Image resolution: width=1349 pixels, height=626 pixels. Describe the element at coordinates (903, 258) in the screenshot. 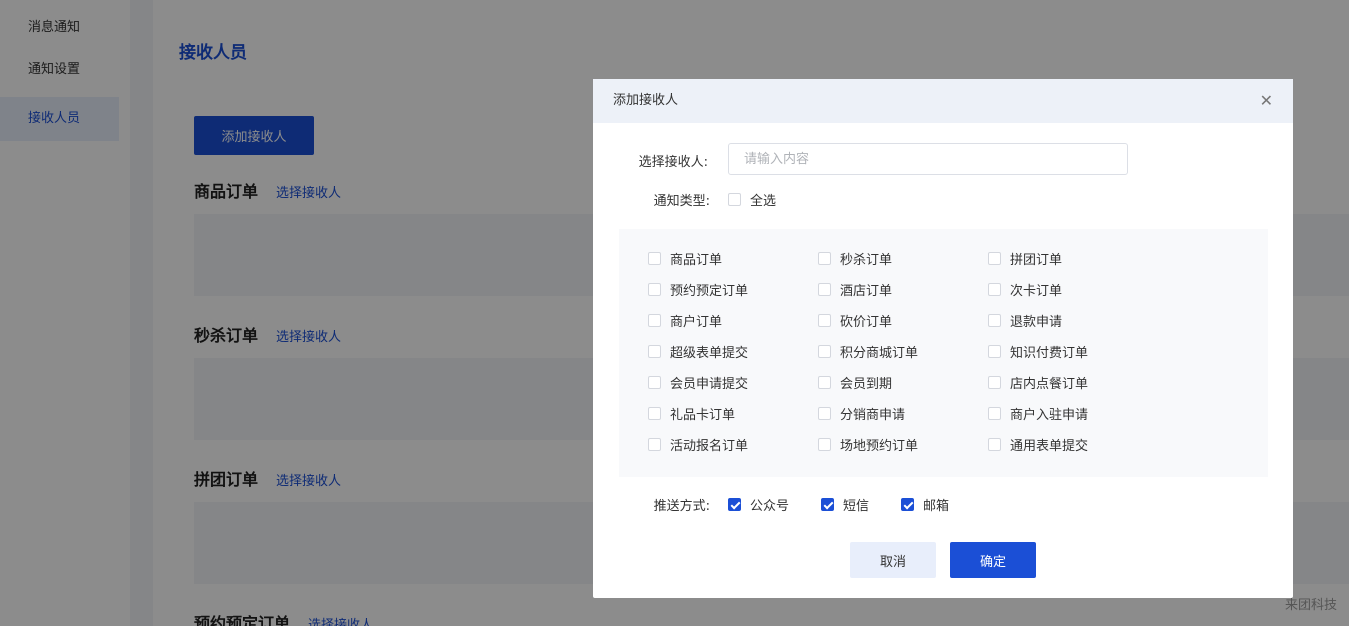

I see `type-checkbox-item: 秒杀订单` at that location.